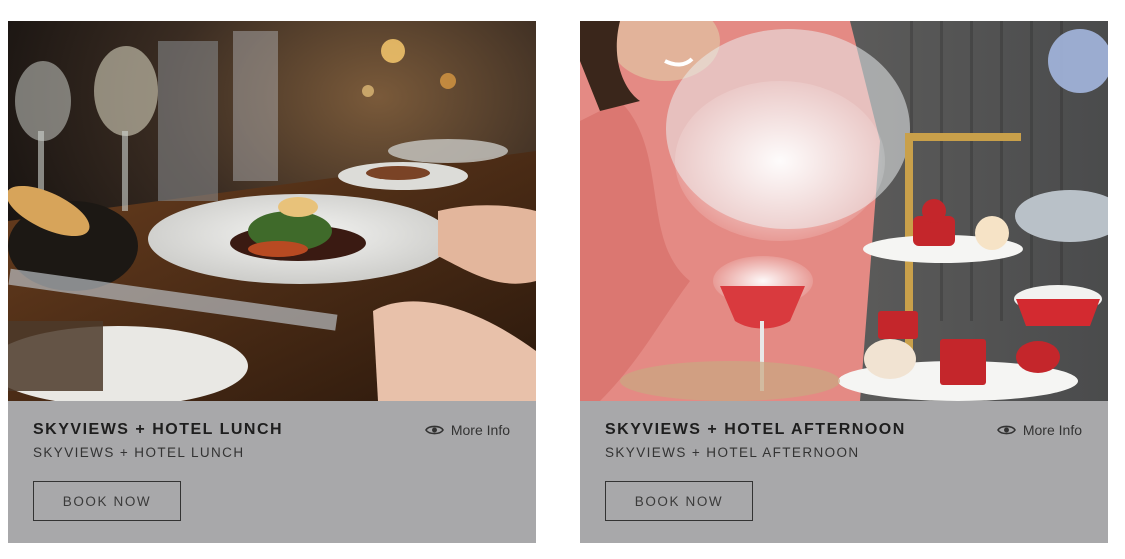 This screenshot has height=559, width=1125. Describe the element at coordinates (158, 429) in the screenshot. I see `package-title: SKYVIEWS + HOTEL LUNCH` at that location.